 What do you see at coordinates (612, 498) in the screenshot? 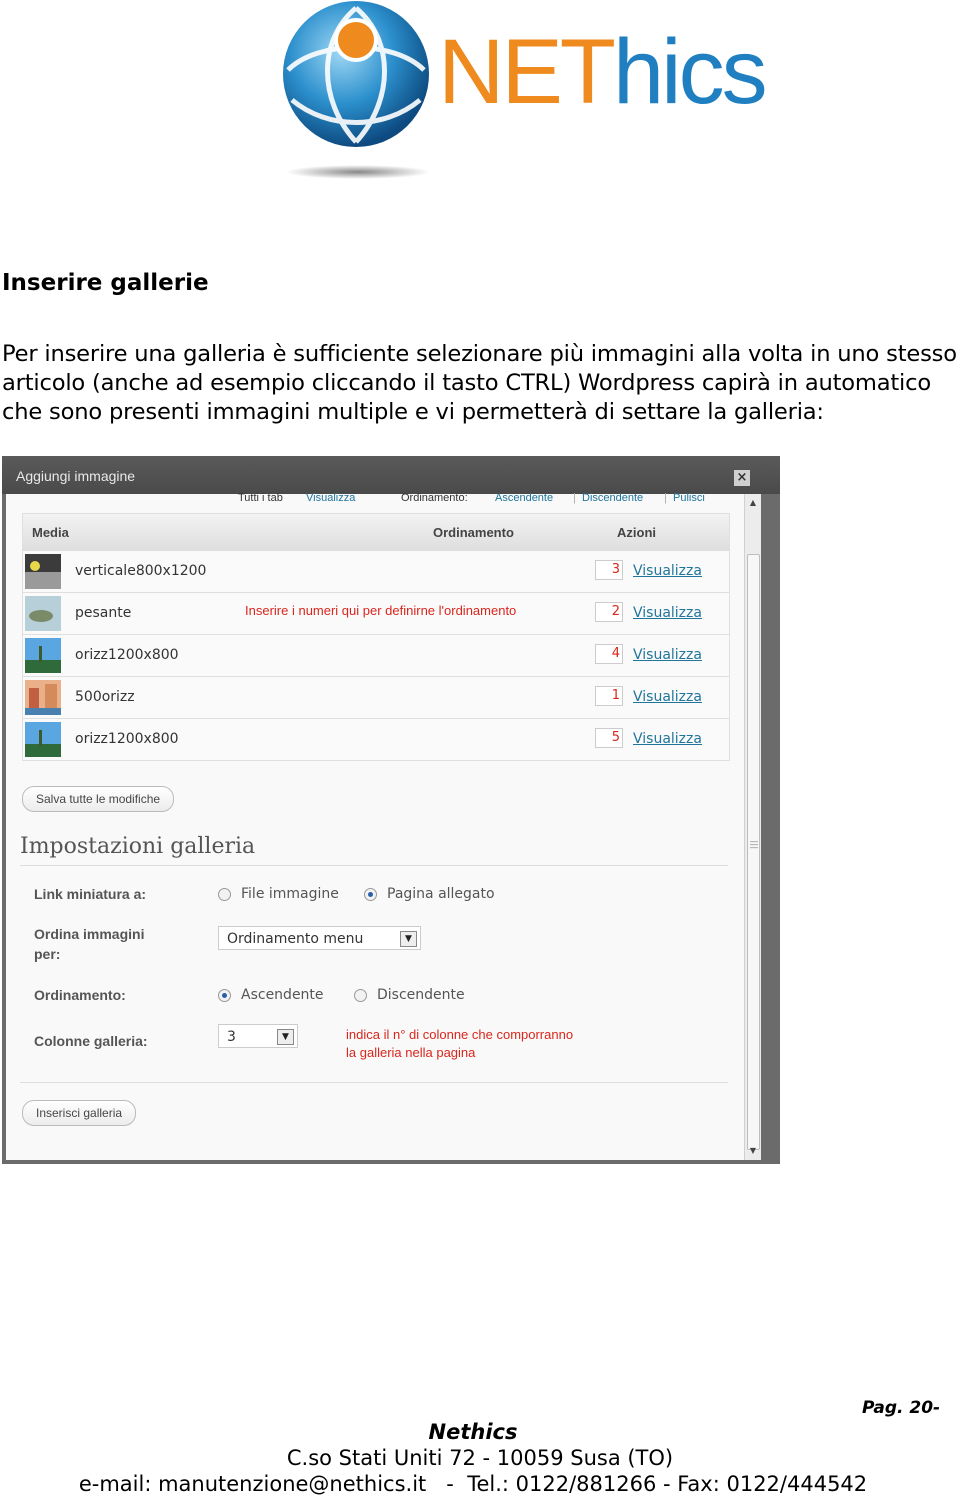
I see `filter-descending-link: Discendente` at bounding box center [612, 498].